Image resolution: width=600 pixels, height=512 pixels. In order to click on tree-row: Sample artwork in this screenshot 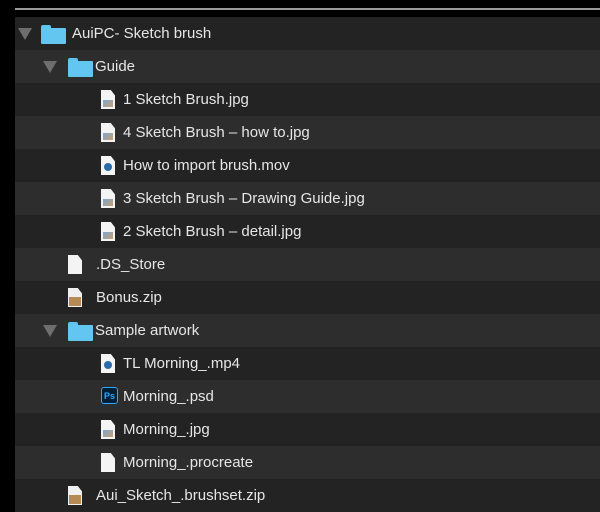, I will do `click(307, 330)`.